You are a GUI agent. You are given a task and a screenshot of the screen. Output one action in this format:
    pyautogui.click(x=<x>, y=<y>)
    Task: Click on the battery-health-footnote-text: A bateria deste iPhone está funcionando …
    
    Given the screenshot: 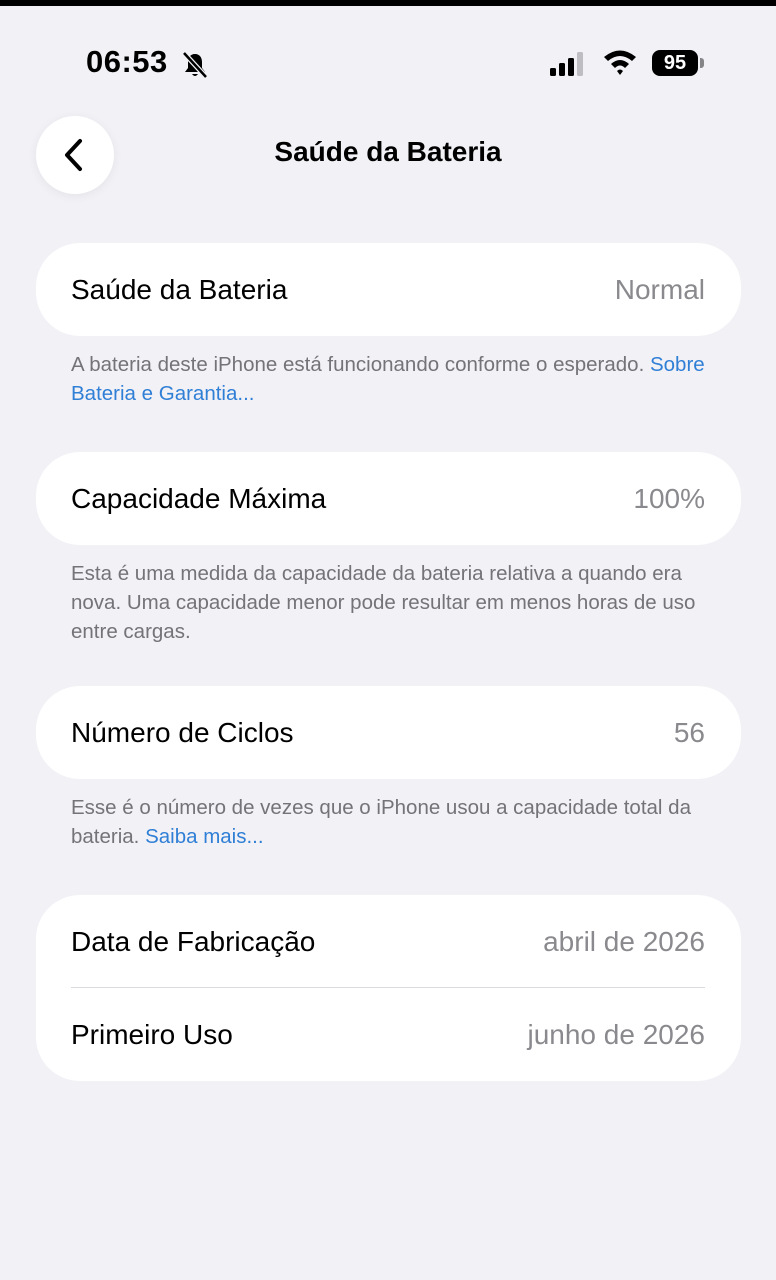 What is the action you would take?
    pyautogui.click(x=360, y=364)
    